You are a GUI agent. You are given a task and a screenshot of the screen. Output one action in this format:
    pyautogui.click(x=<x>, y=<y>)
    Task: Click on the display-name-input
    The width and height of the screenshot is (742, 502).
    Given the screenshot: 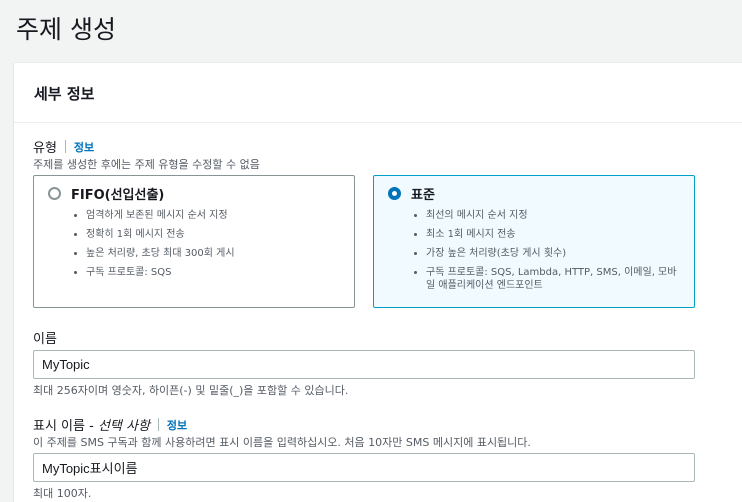 What is the action you would take?
    pyautogui.click(x=364, y=467)
    